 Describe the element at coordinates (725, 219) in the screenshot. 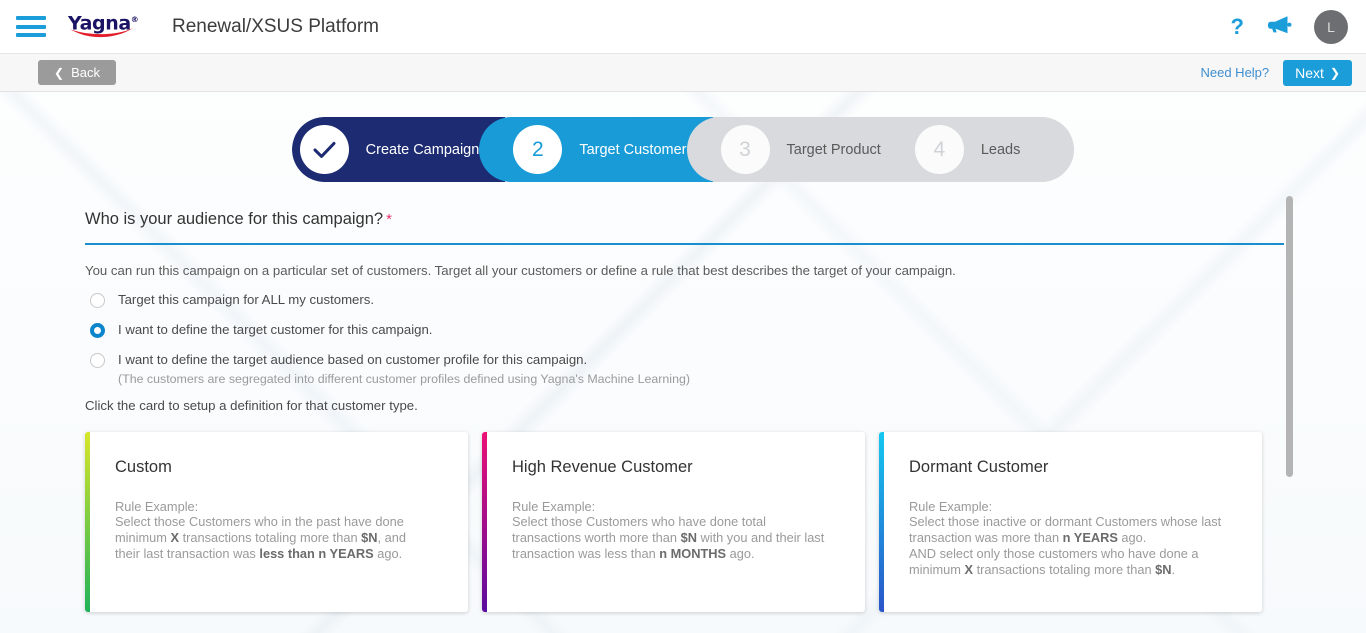

I see `page-title: Who is your audience for this campaign? *` at that location.